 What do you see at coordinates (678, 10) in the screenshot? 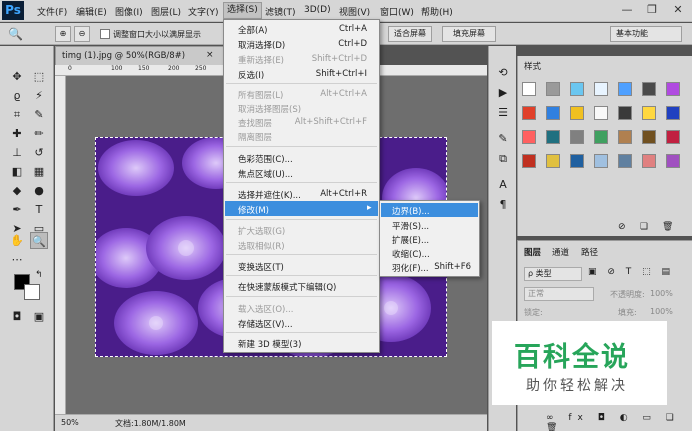
I see `close-button: ✕` at bounding box center [678, 10].